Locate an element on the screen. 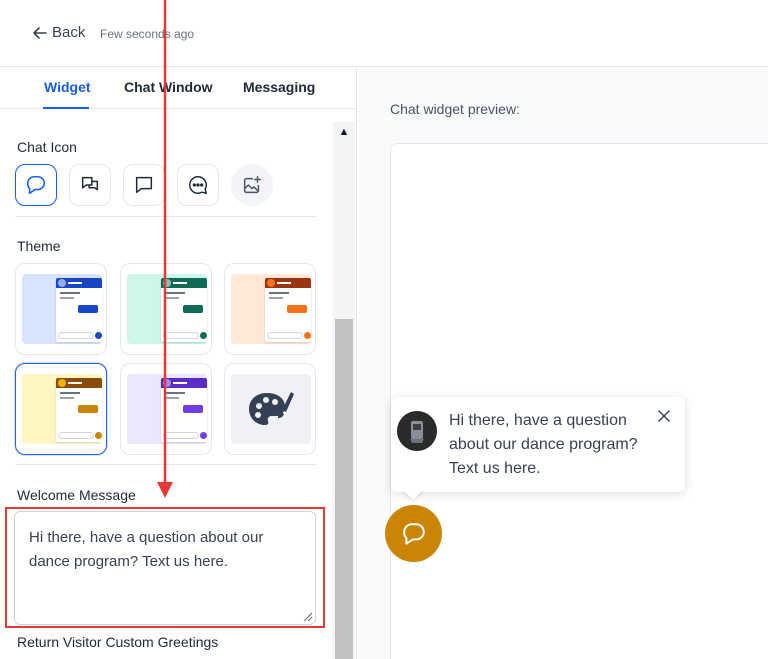 Image resolution: width=768 pixels, height=659 pixels. scroll-thumb is located at coordinates (344, 489).